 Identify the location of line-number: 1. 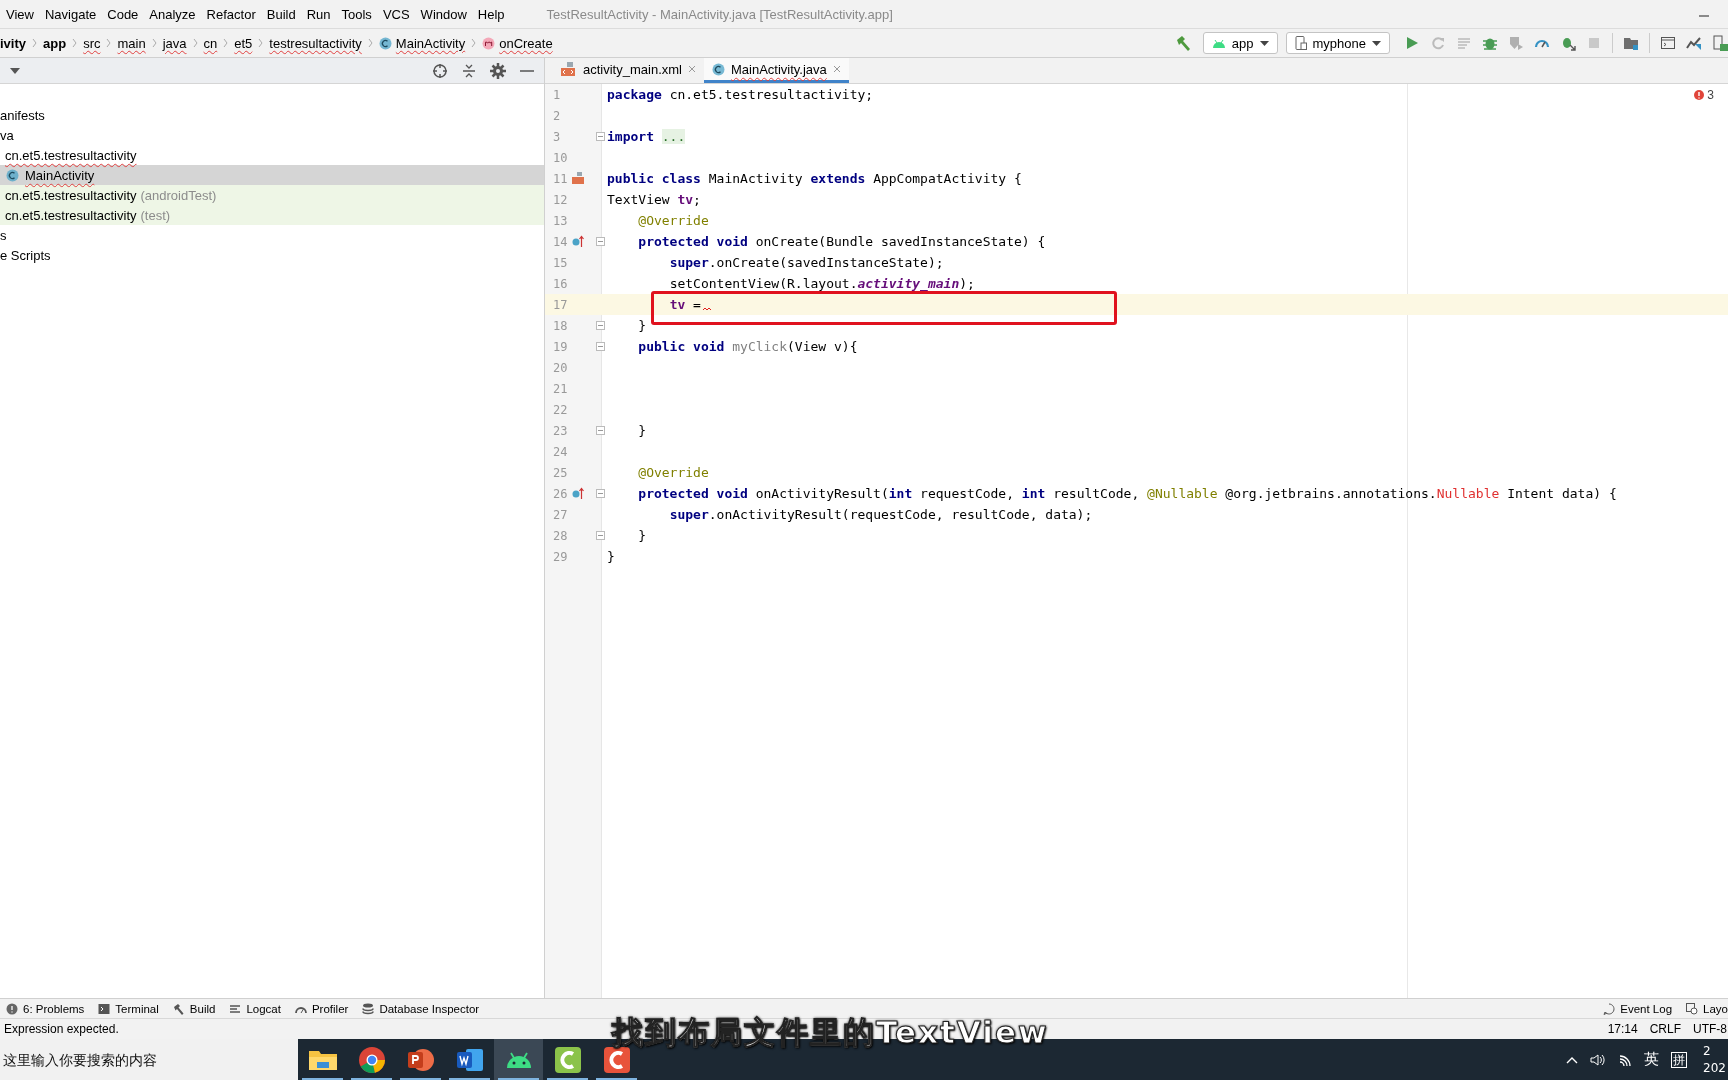
(557, 94).